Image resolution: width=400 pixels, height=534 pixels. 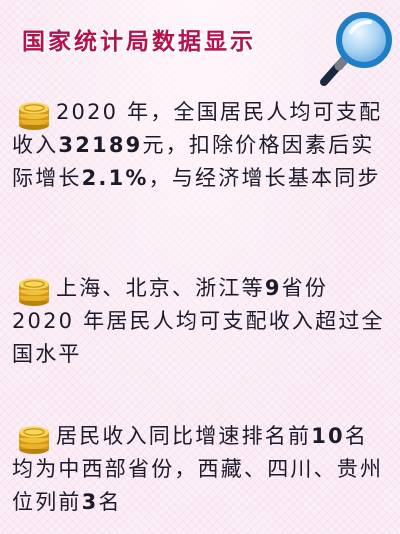 I want to click on stat-number: 10, so click(x=328, y=436).